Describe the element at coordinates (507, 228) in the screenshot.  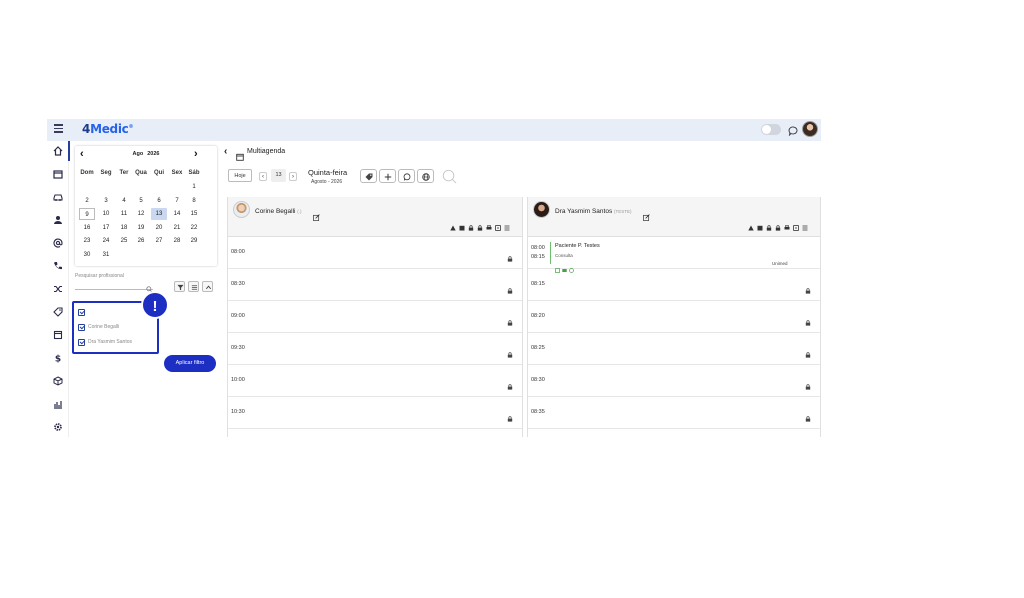
I see `list-icon` at that location.